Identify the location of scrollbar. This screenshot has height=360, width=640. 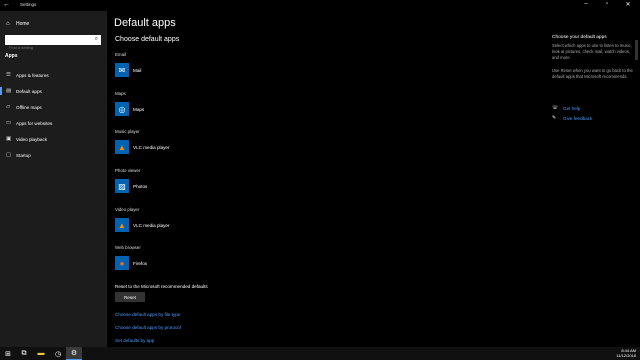
(636, 50).